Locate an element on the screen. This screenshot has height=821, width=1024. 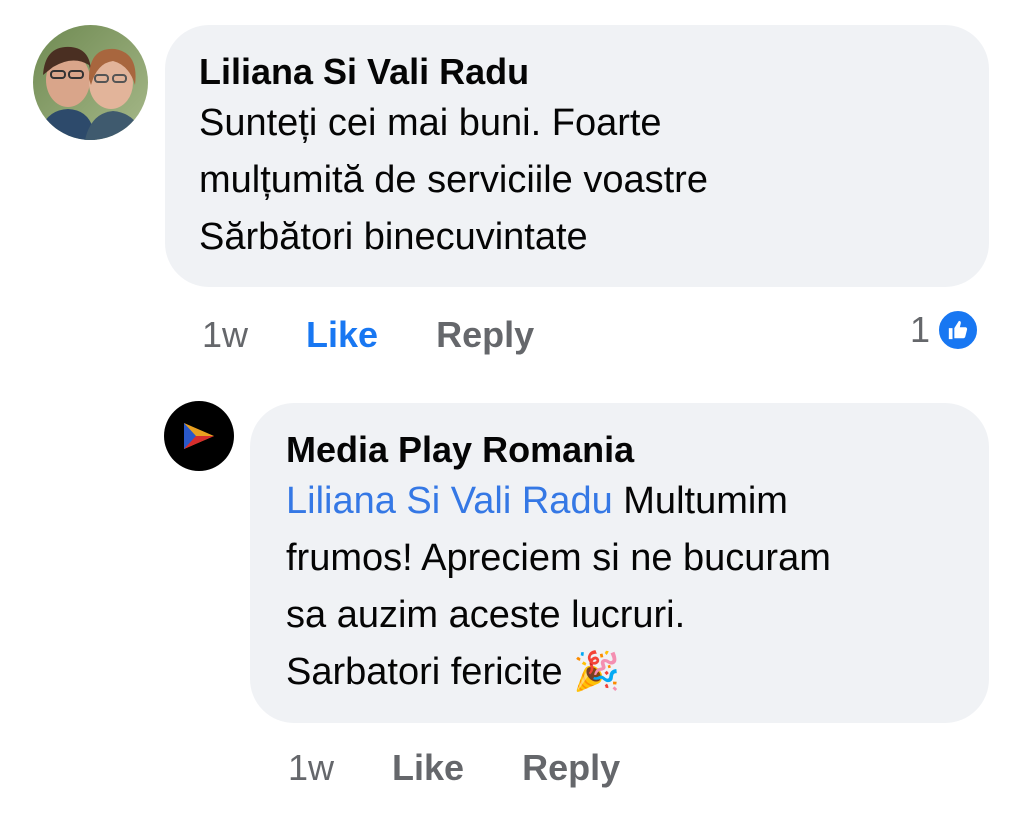
reaction-summary: 1 is located at coordinates (945, 330).